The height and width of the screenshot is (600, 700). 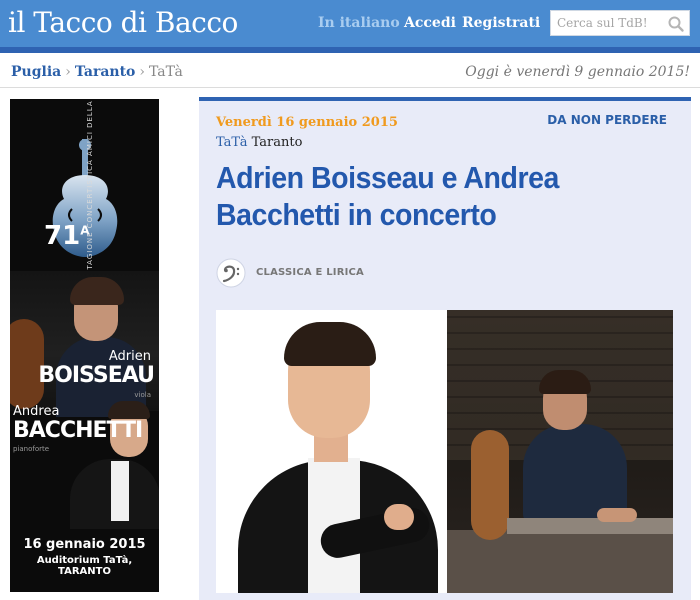 I want to click on table-top, so click(x=590, y=526).